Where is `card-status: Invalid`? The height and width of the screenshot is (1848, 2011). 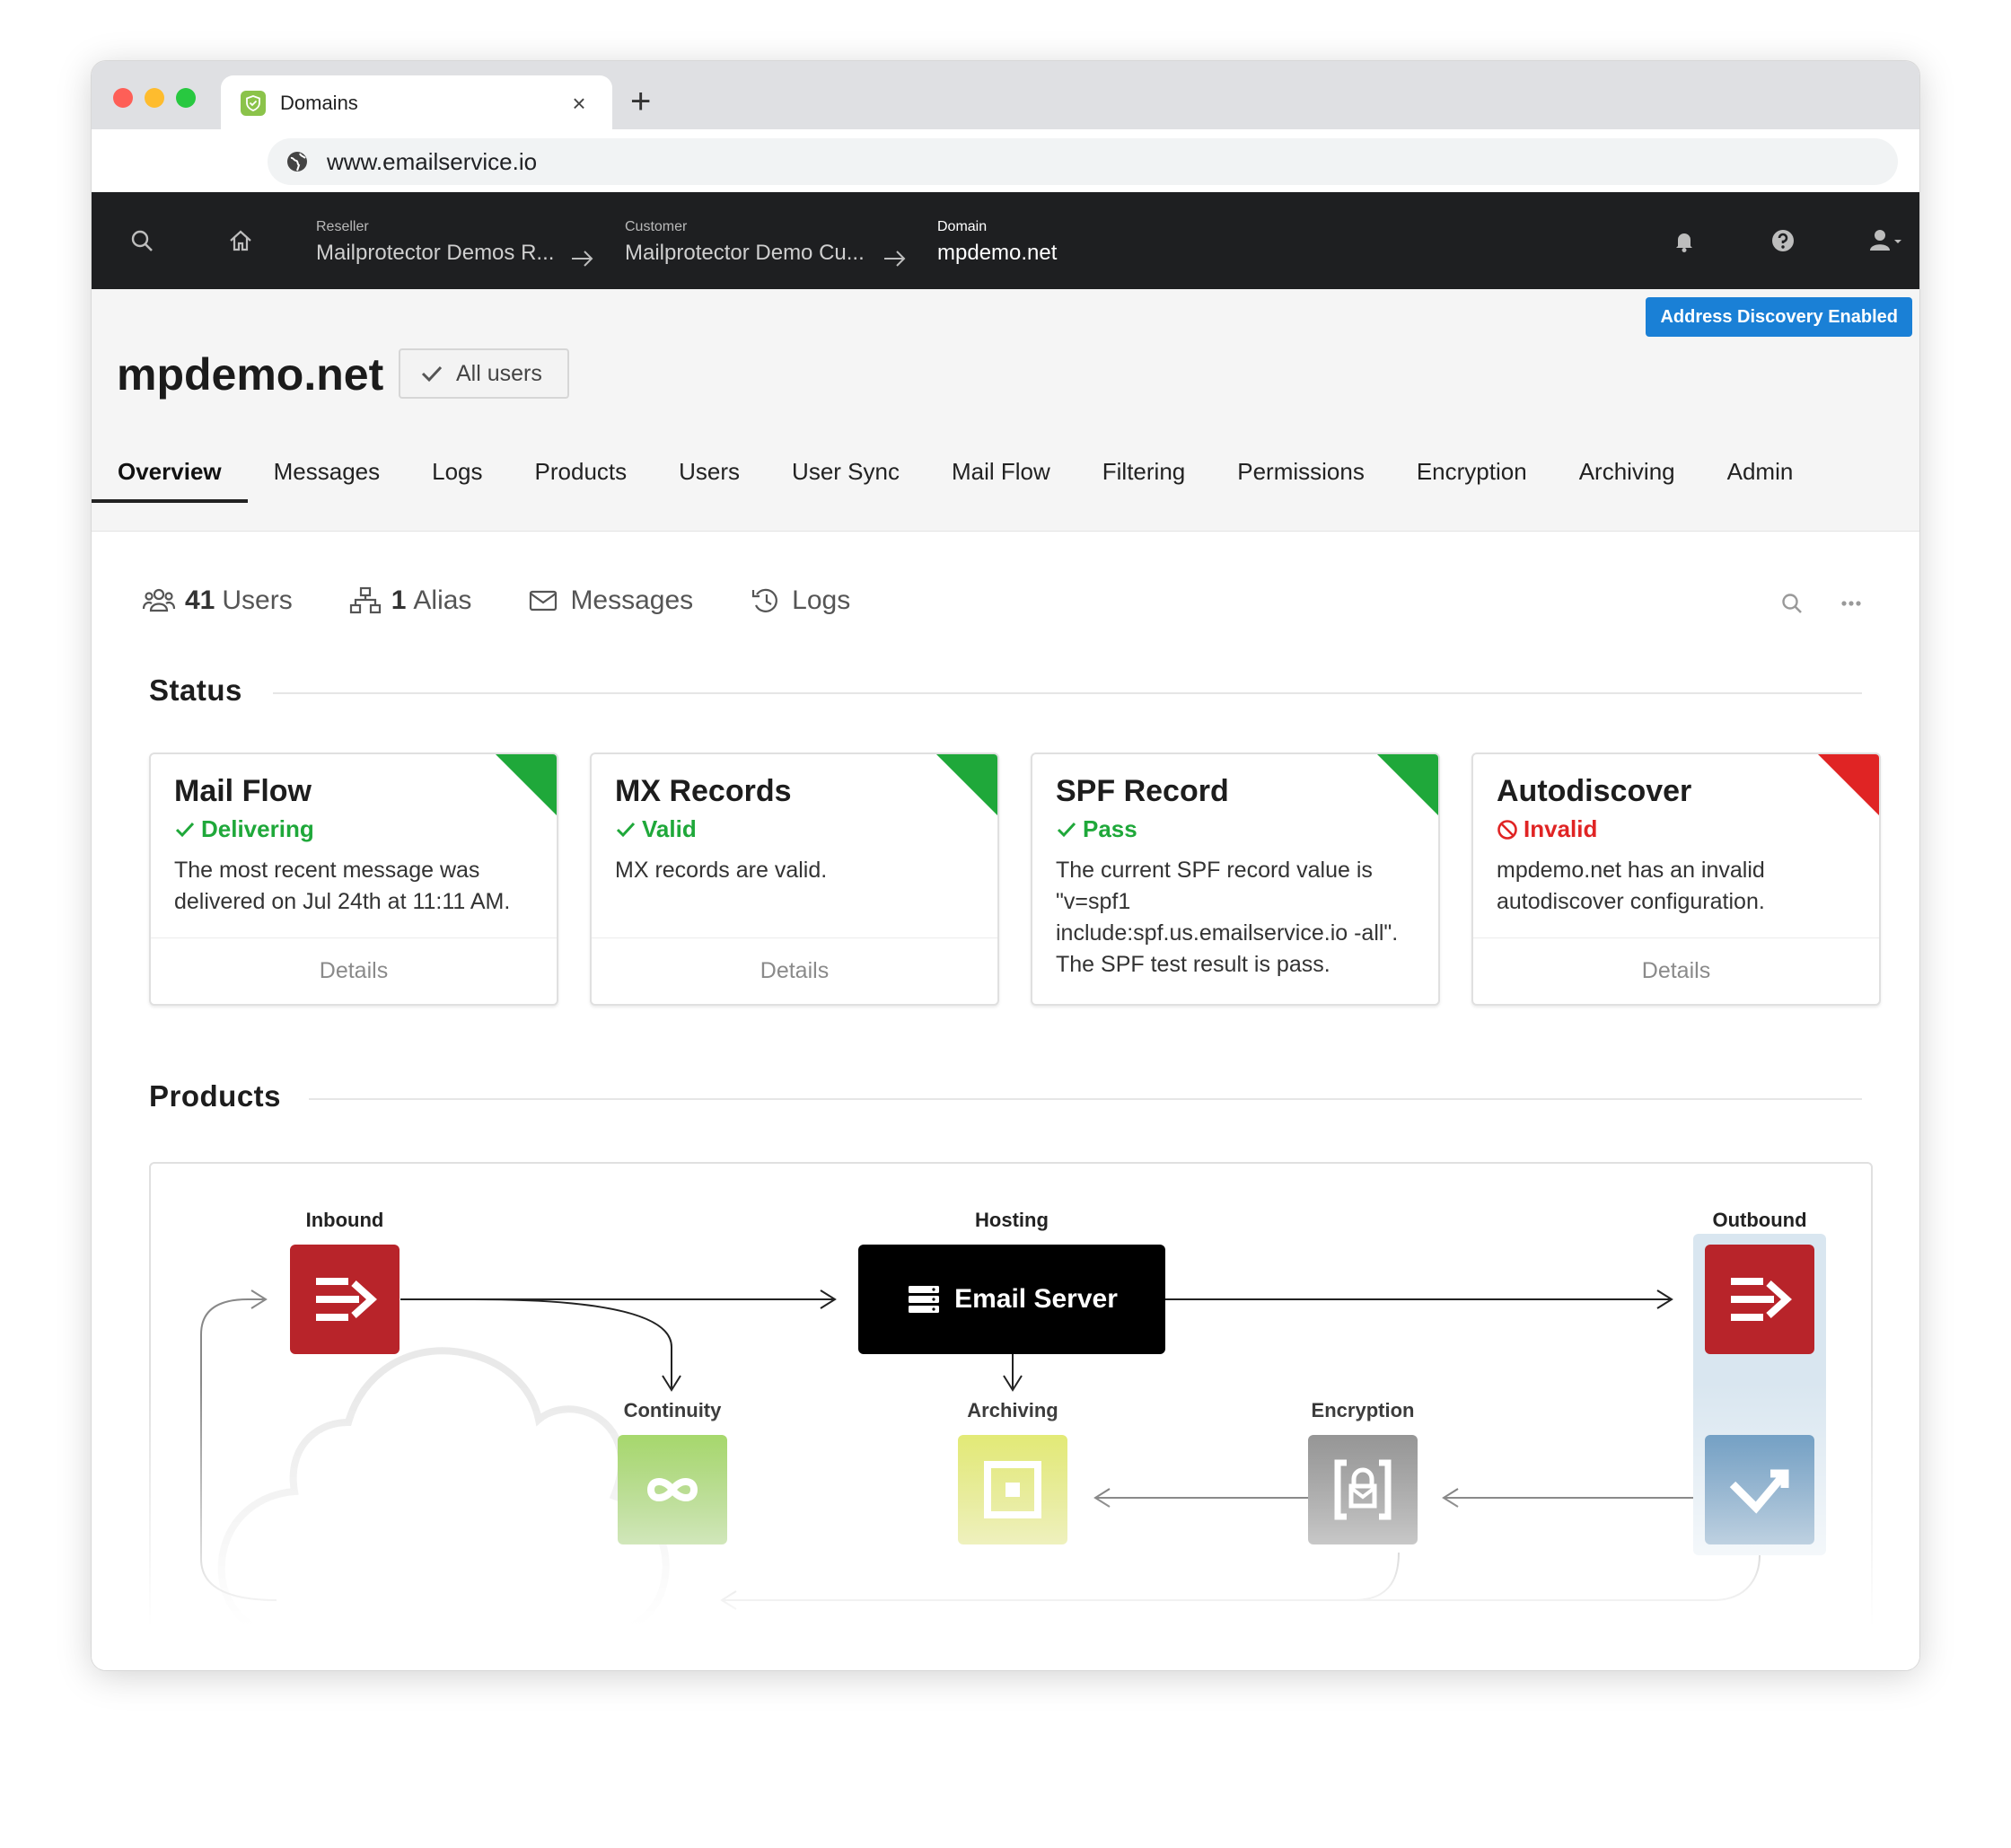
card-status: Invalid is located at coordinates (1547, 829).